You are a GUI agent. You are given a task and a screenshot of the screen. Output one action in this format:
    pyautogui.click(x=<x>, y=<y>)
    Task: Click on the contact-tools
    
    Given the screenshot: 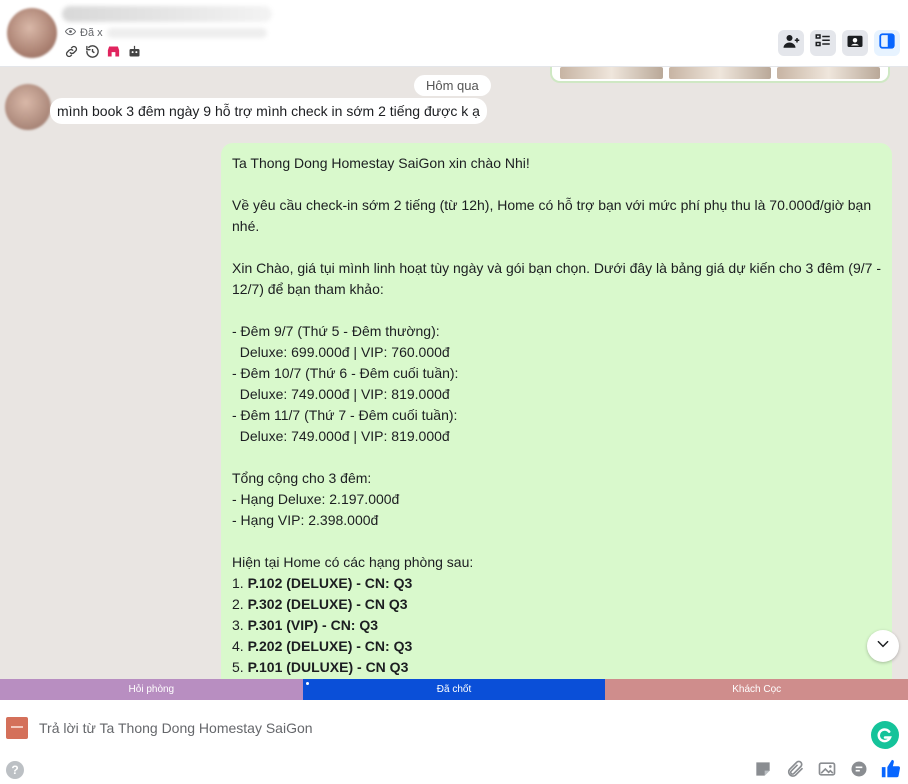 What is the action you would take?
    pyautogui.click(x=103, y=51)
    